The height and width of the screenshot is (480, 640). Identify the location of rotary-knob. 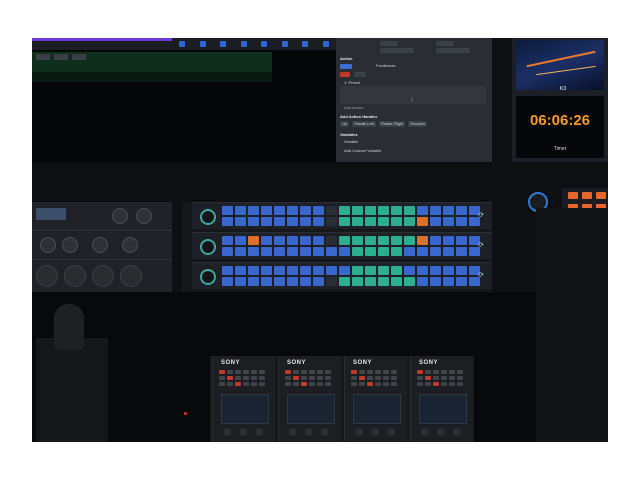
(144, 216).